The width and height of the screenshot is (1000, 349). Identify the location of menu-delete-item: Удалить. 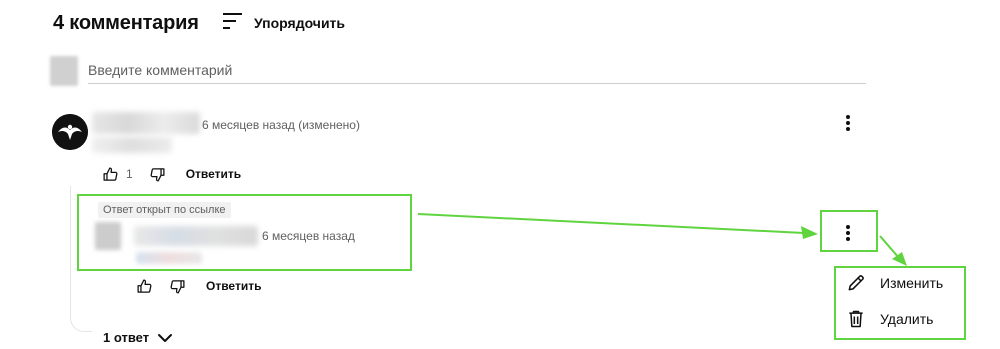
(889, 319).